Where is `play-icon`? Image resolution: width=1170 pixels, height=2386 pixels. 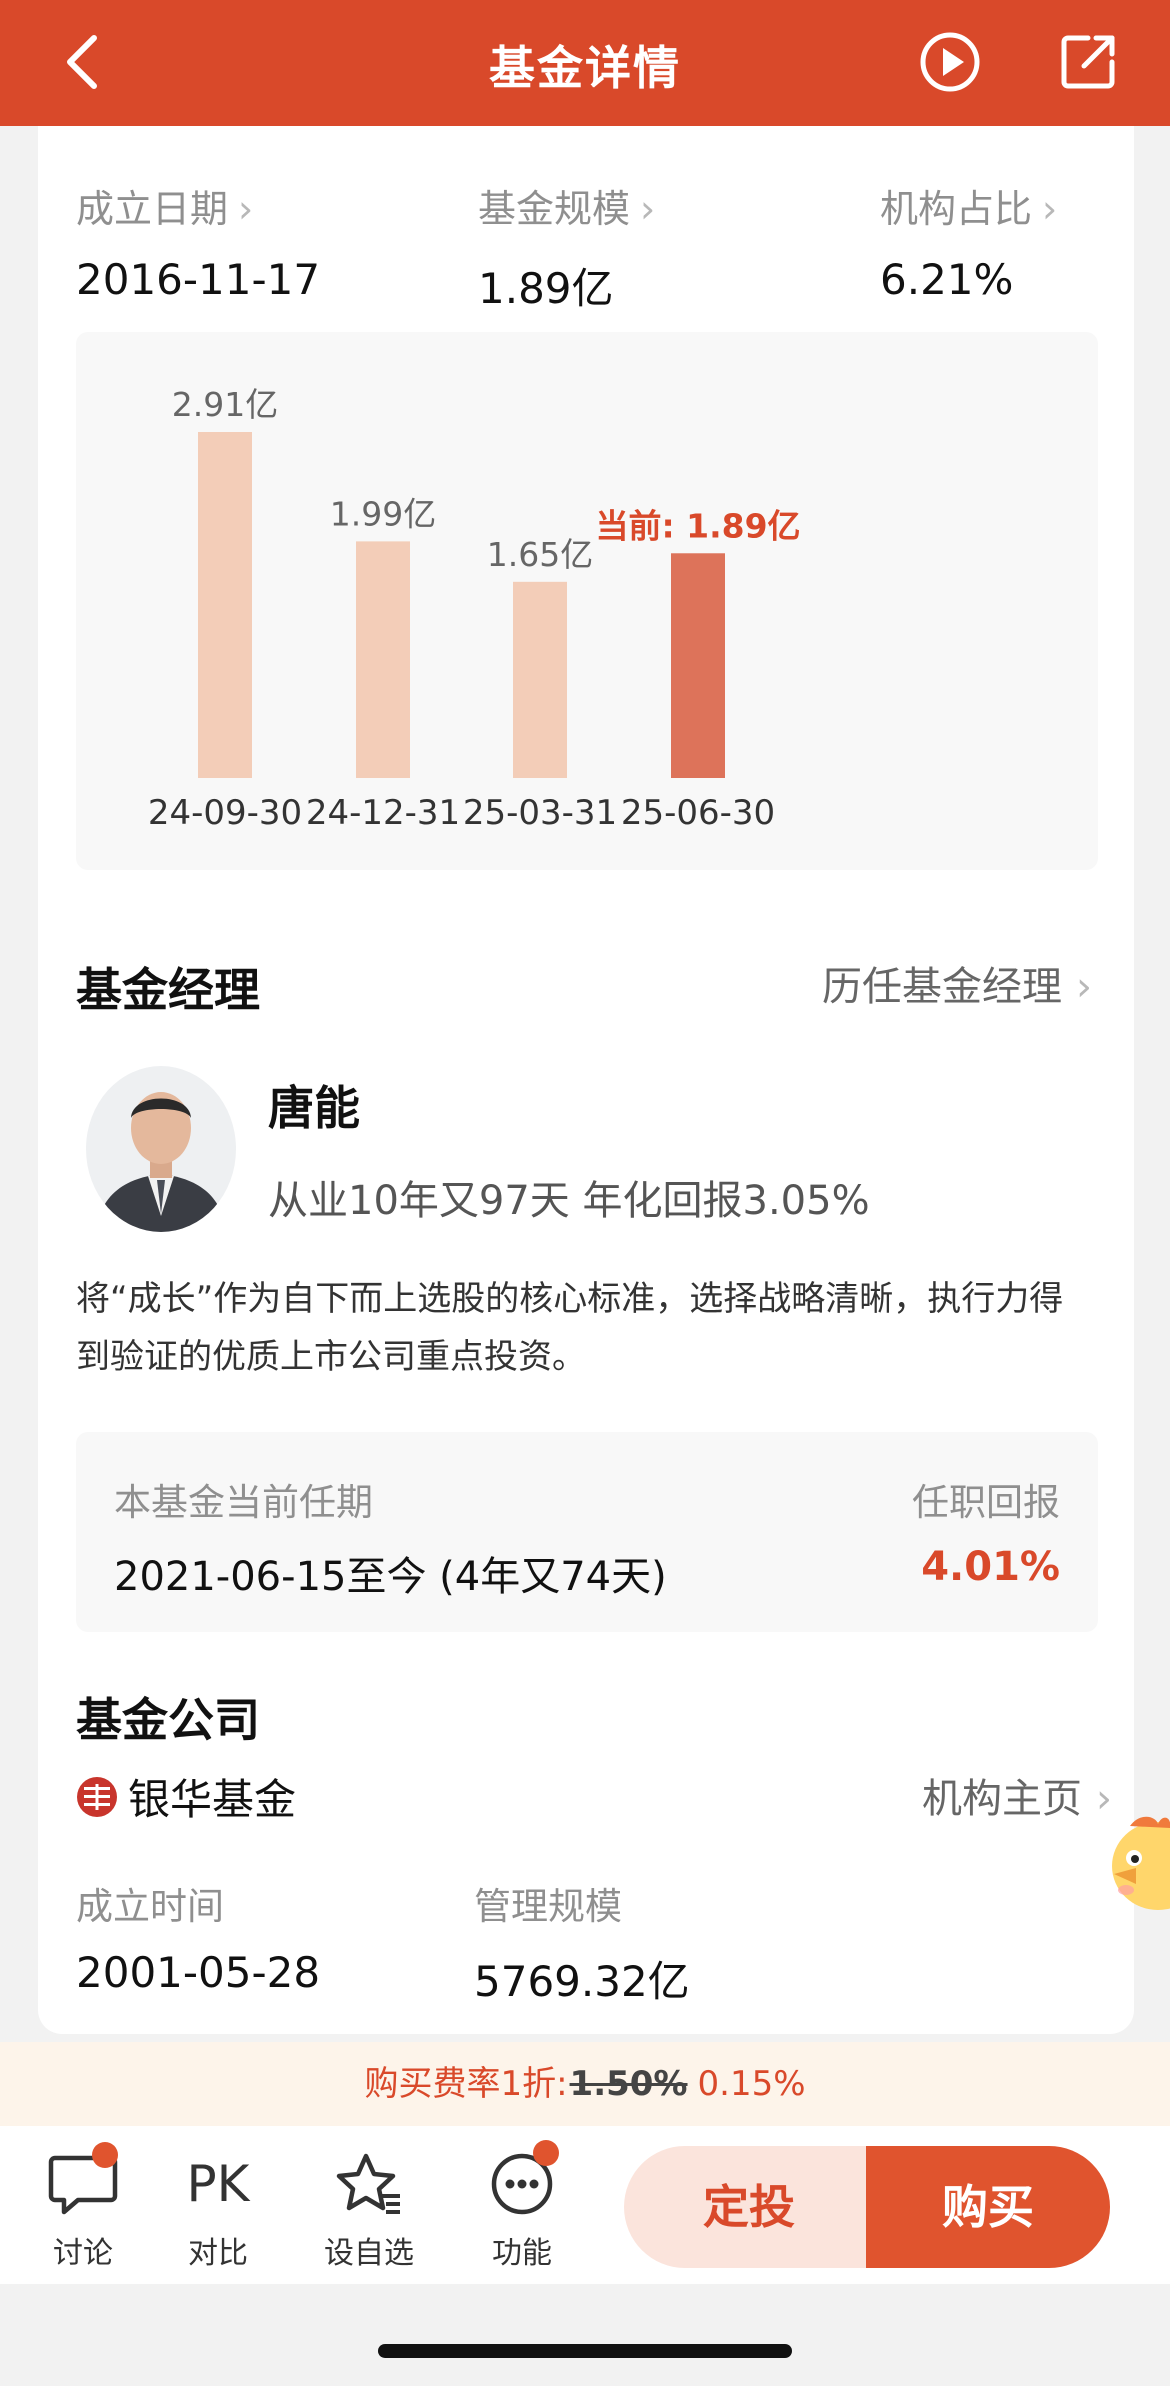 play-icon is located at coordinates (950, 62).